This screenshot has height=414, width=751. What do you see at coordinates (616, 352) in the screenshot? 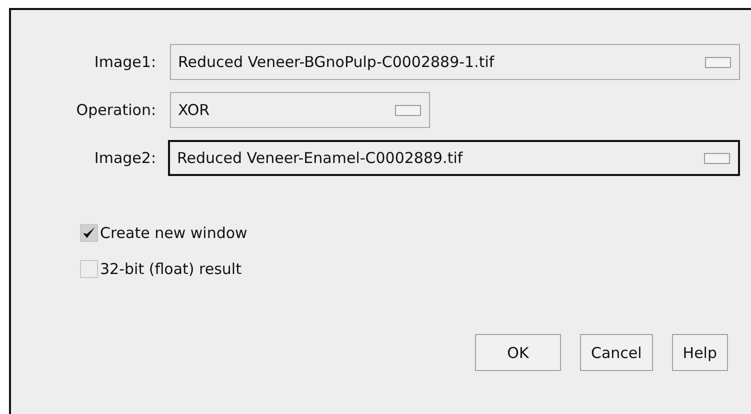
I see `dialog-button: Cancel` at bounding box center [616, 352].